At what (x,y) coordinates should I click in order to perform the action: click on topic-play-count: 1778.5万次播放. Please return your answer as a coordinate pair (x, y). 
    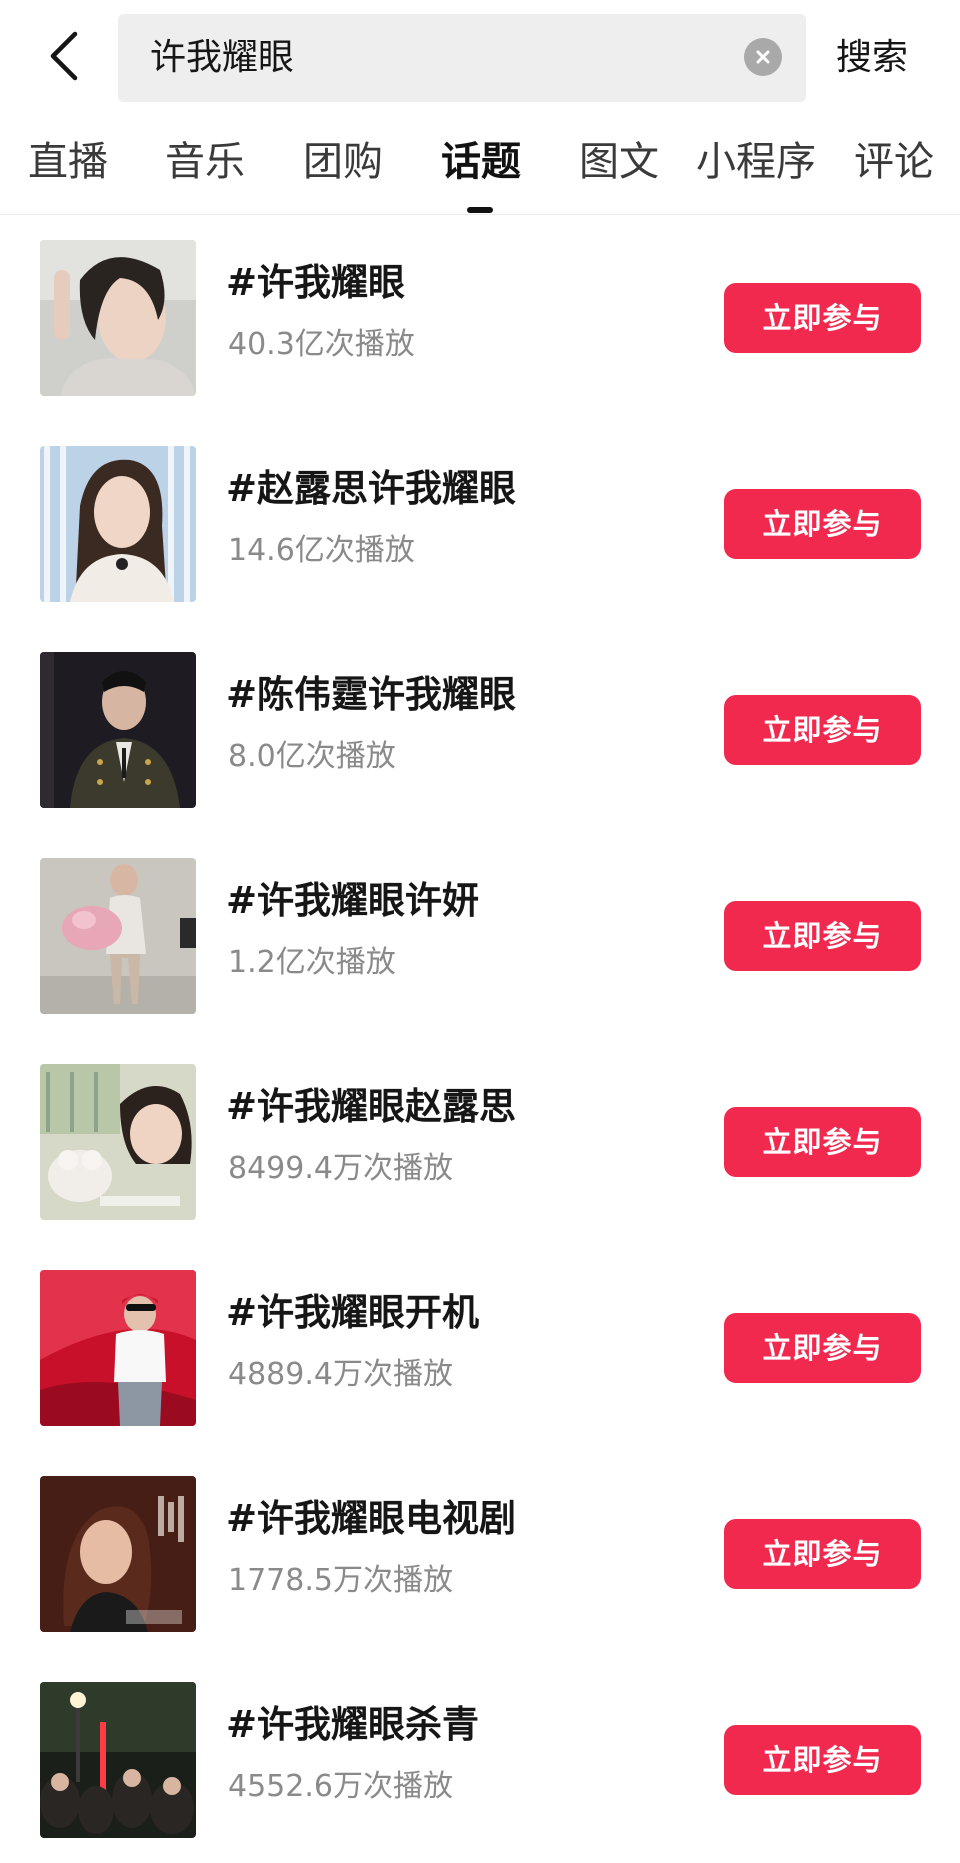
    Looking at the image, I should click on (340, 1580).